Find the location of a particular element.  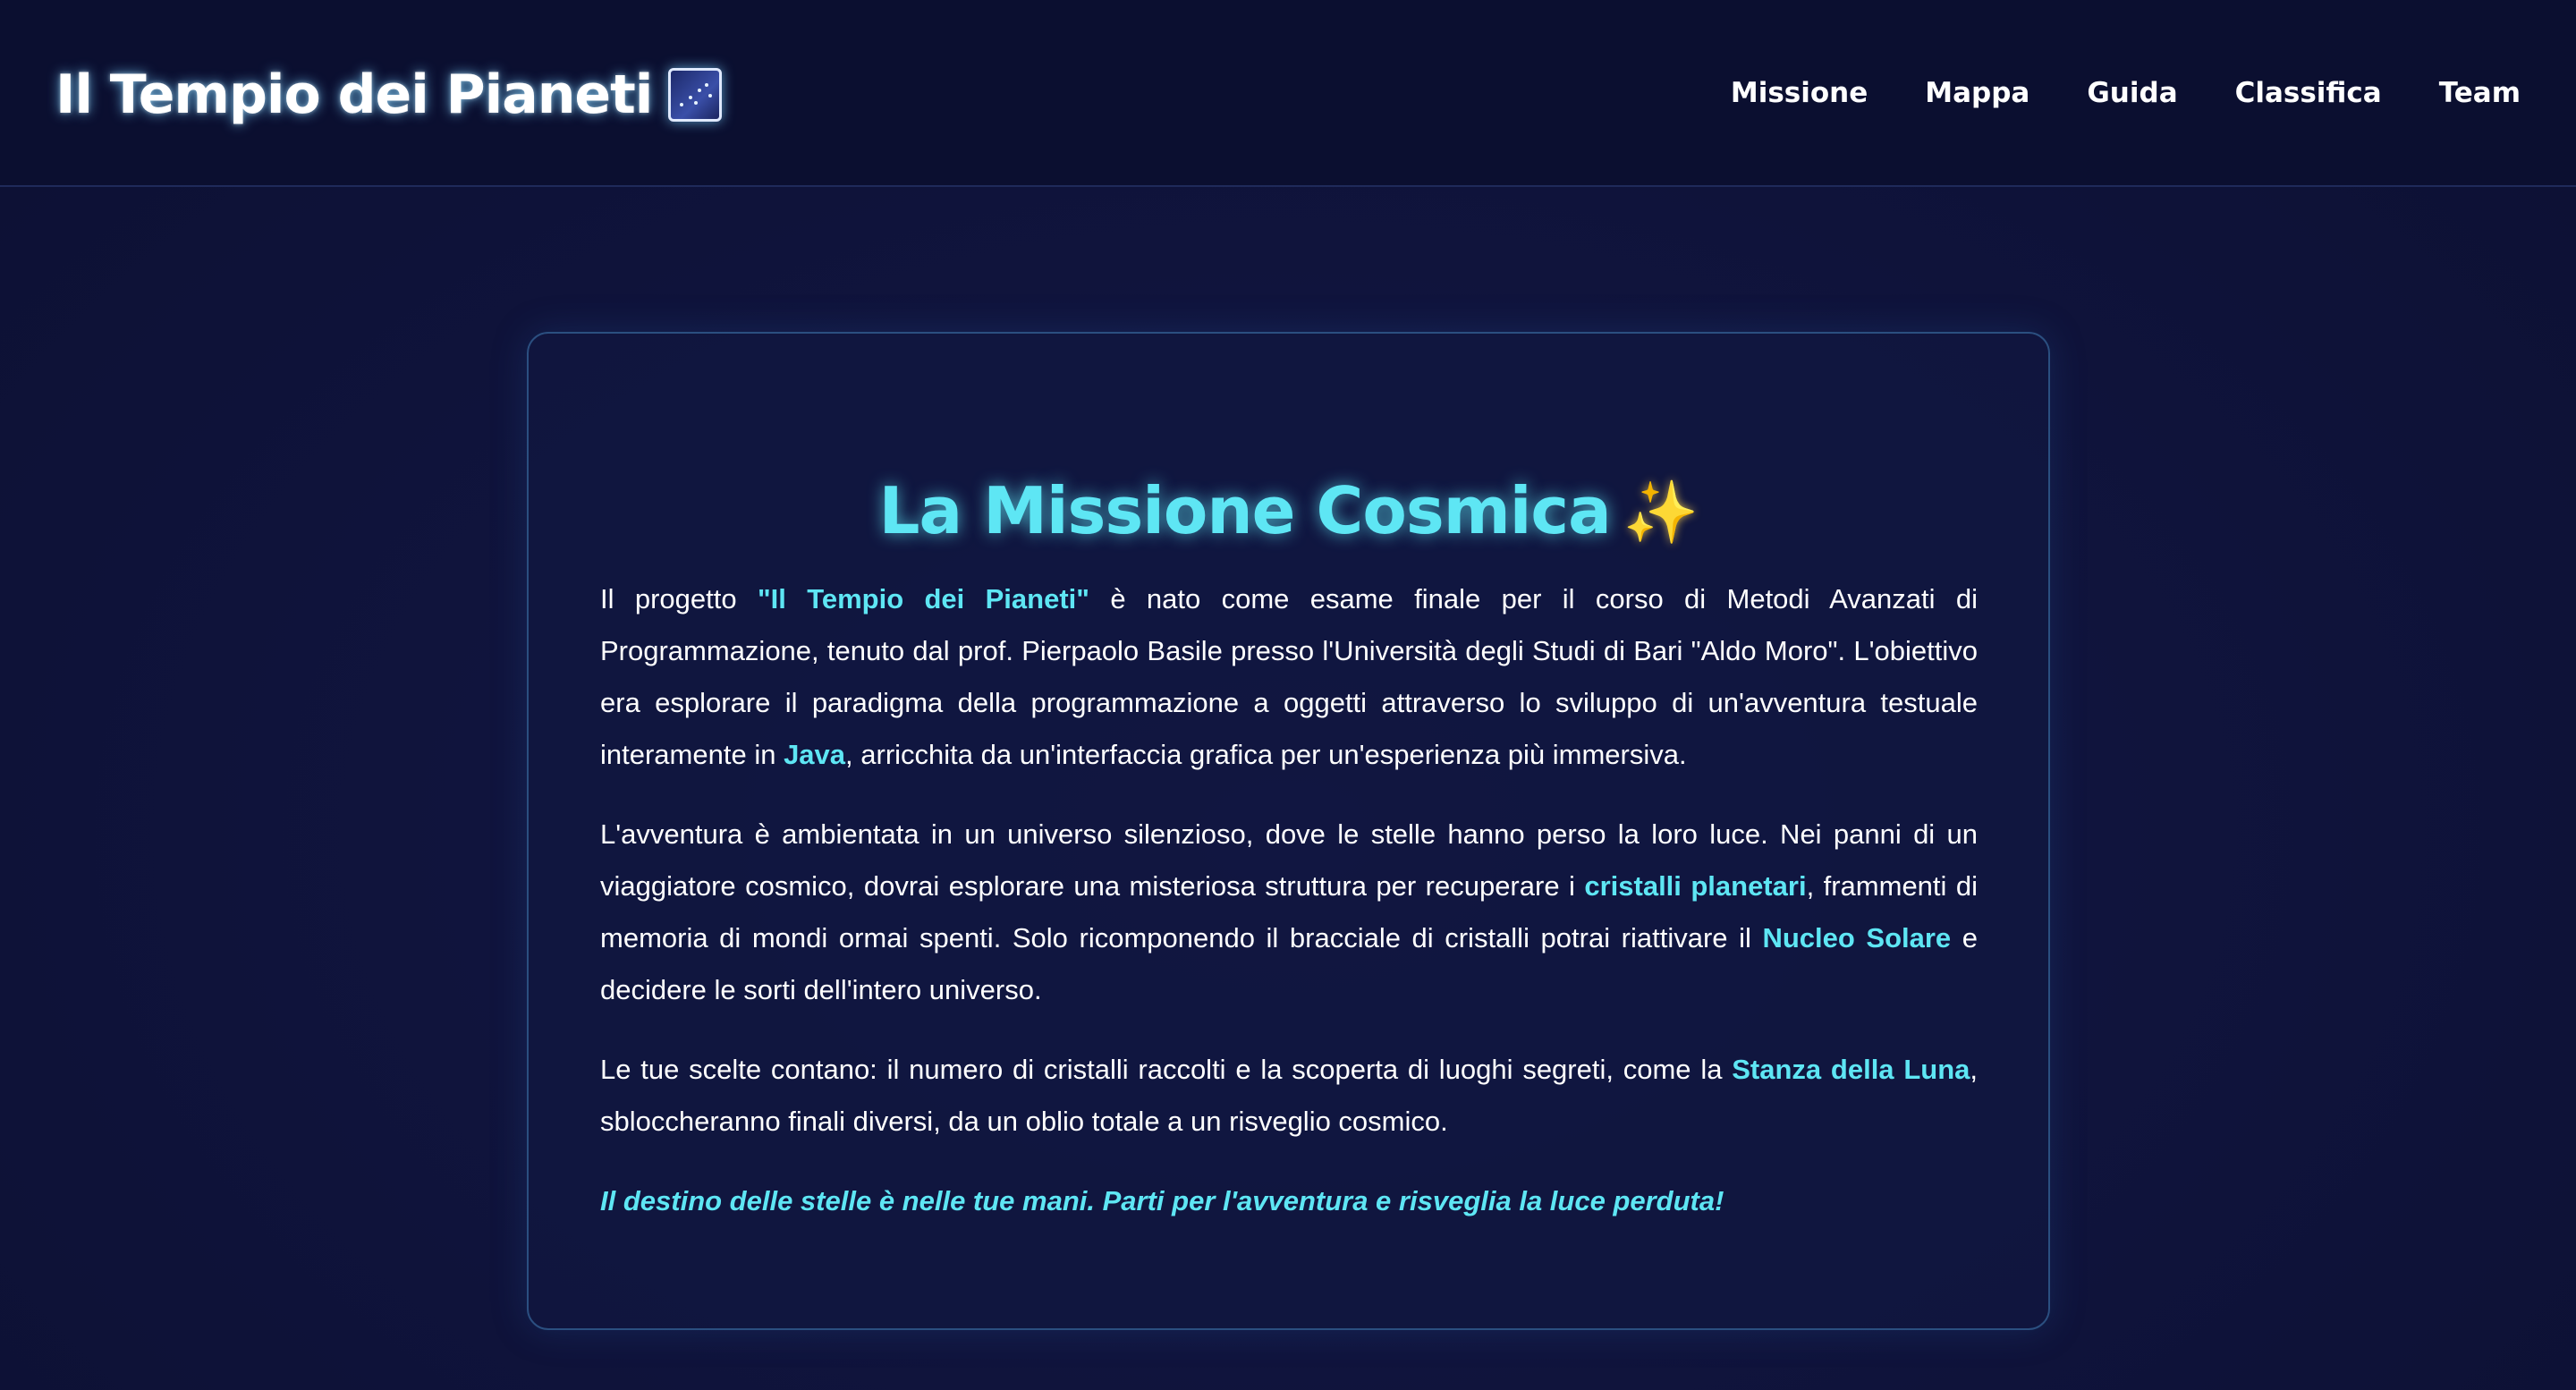

highlight-cristalli-planetari: cristalli planetari is located at coordinates (1695, 886).